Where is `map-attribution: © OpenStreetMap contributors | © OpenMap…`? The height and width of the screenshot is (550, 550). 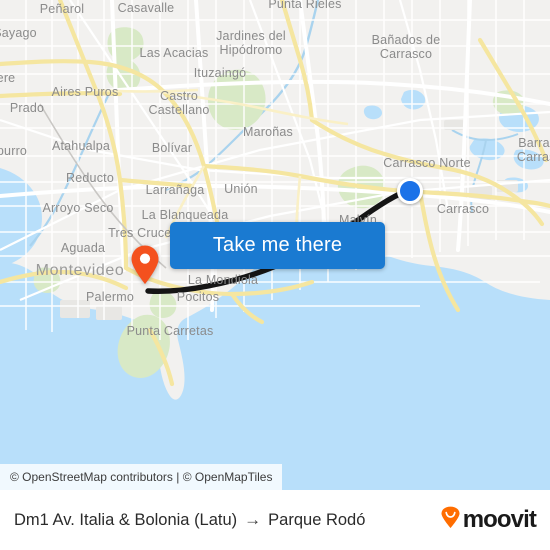
map-attribution: © OpenStreetMap contributors | © OpenMap… is located at coordinates (141, 477).